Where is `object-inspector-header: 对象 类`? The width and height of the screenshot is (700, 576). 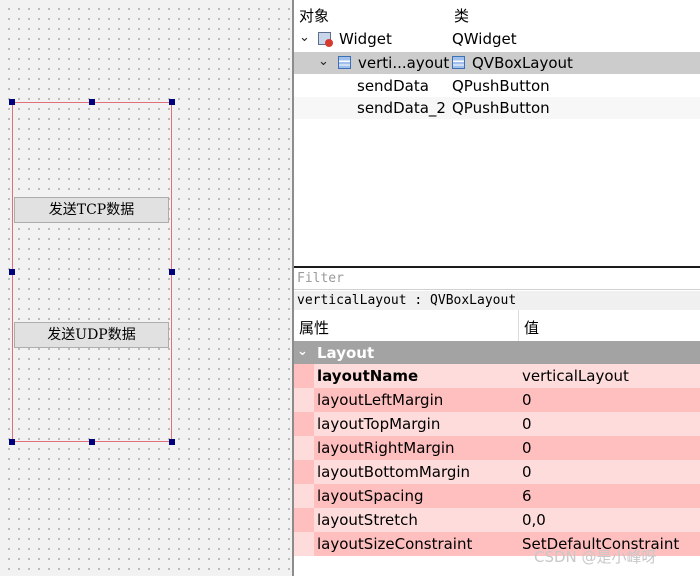
object-inspector-header: 对象 类 is located at coordinates (497, 13).